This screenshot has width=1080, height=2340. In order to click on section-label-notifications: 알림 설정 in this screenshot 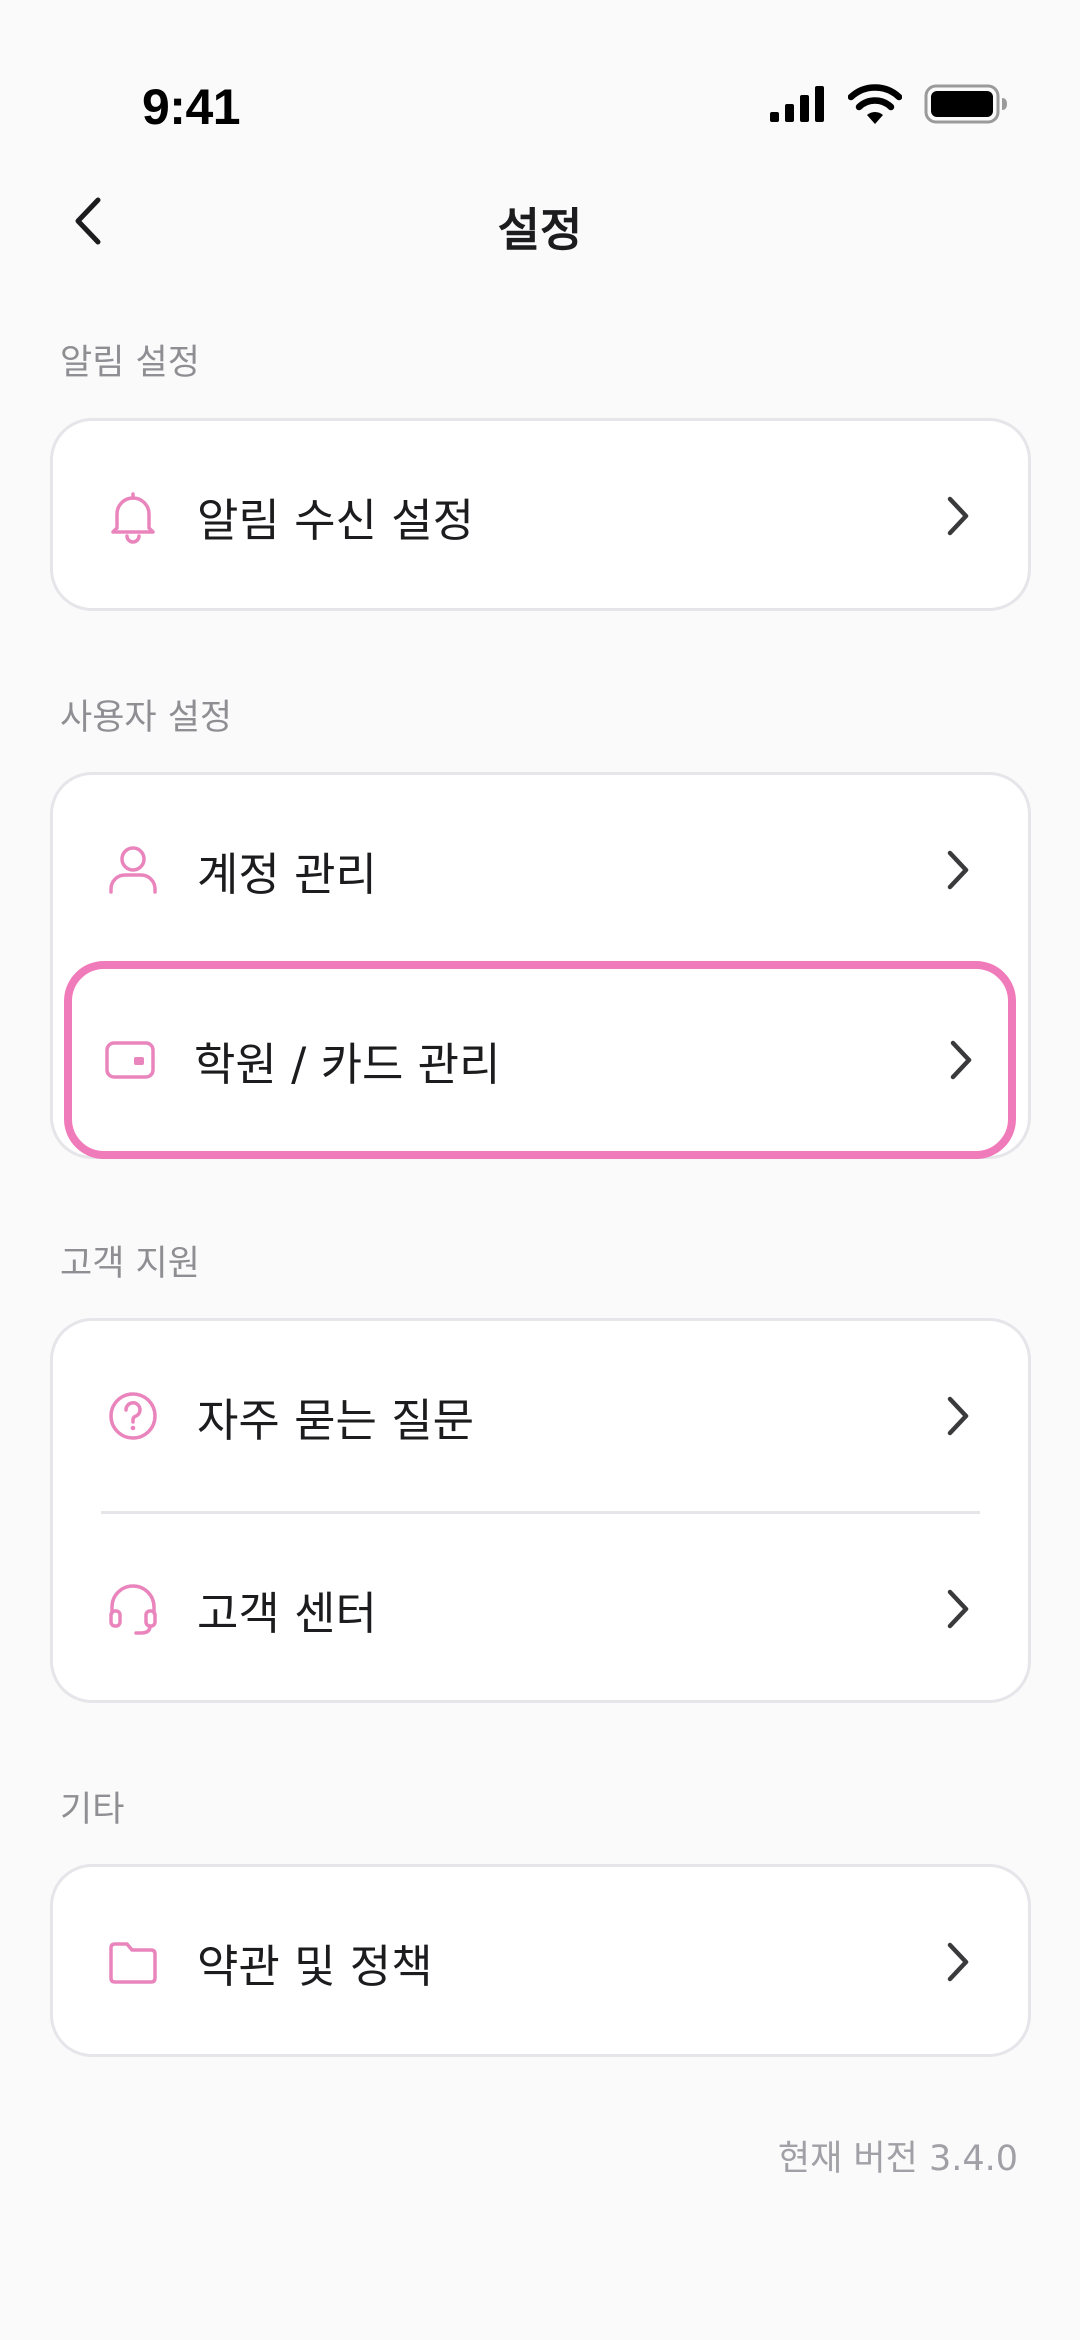, I will do `click(130, 363)`.